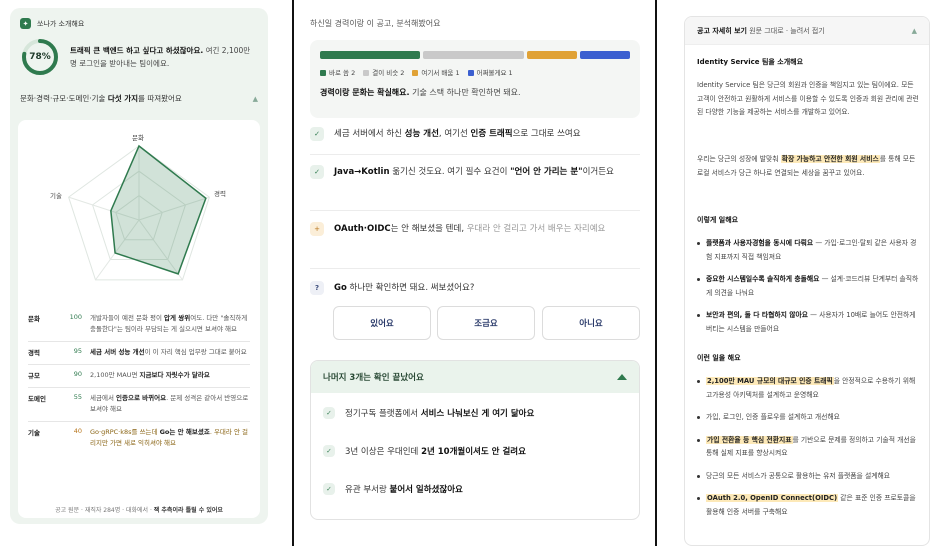 Image resolution: width=941 pixels, height=546 pixels. Describe the element at coordinates (34, 376) in the screenshot. I see `criteria-name: 규모` at that location.